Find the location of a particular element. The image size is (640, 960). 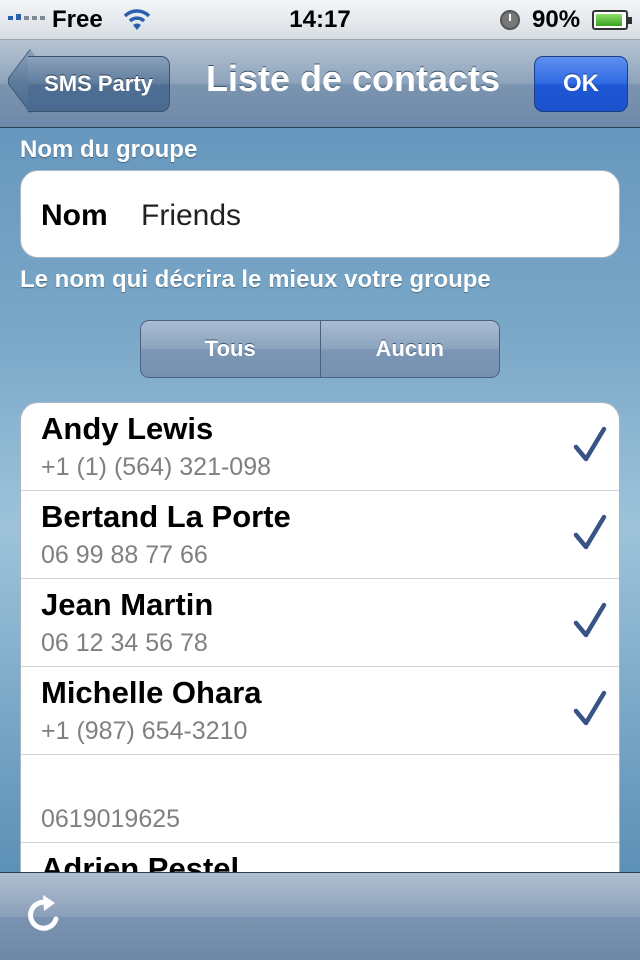

select-all-button: Tous is located at coordinates (230, 349).